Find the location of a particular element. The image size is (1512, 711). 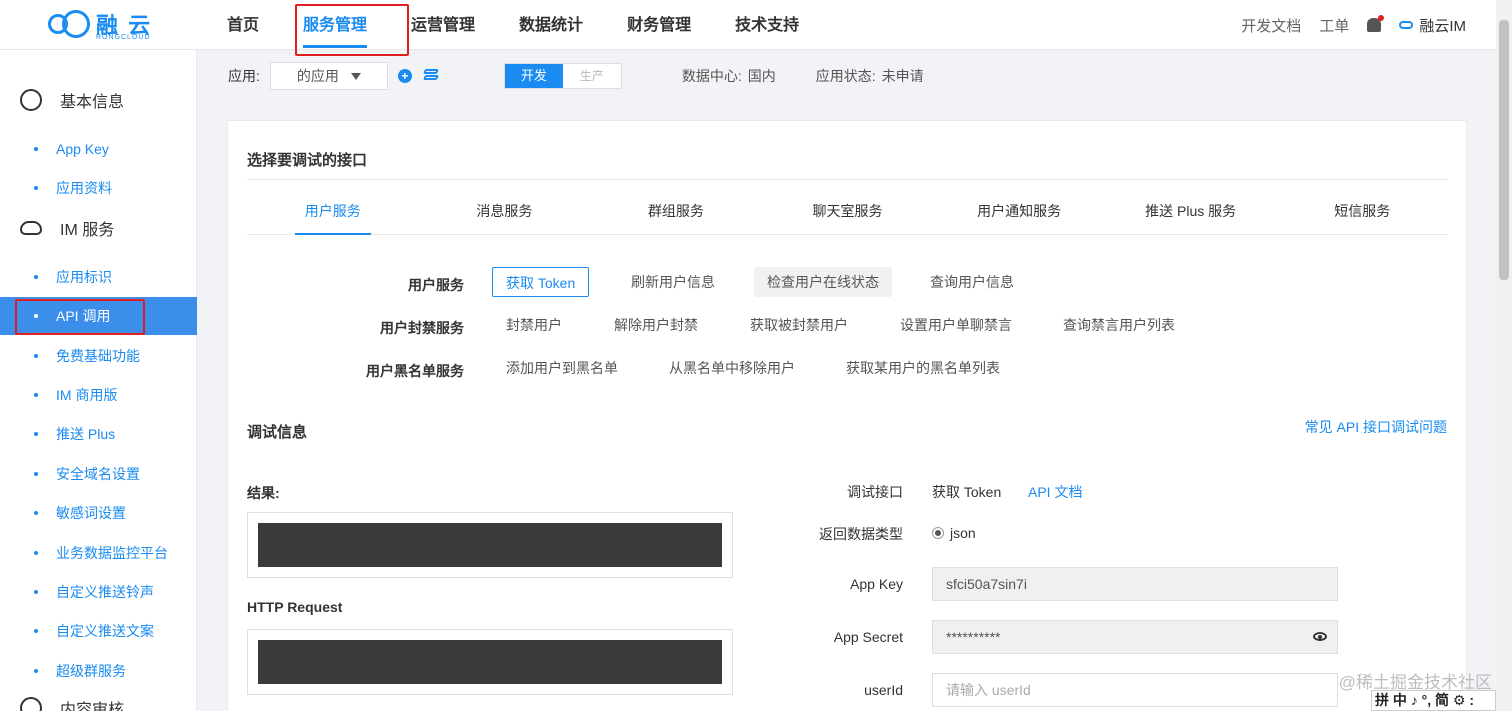

sidebar-item-app-profile: 应用资料 is located at coordinates (98, 188).